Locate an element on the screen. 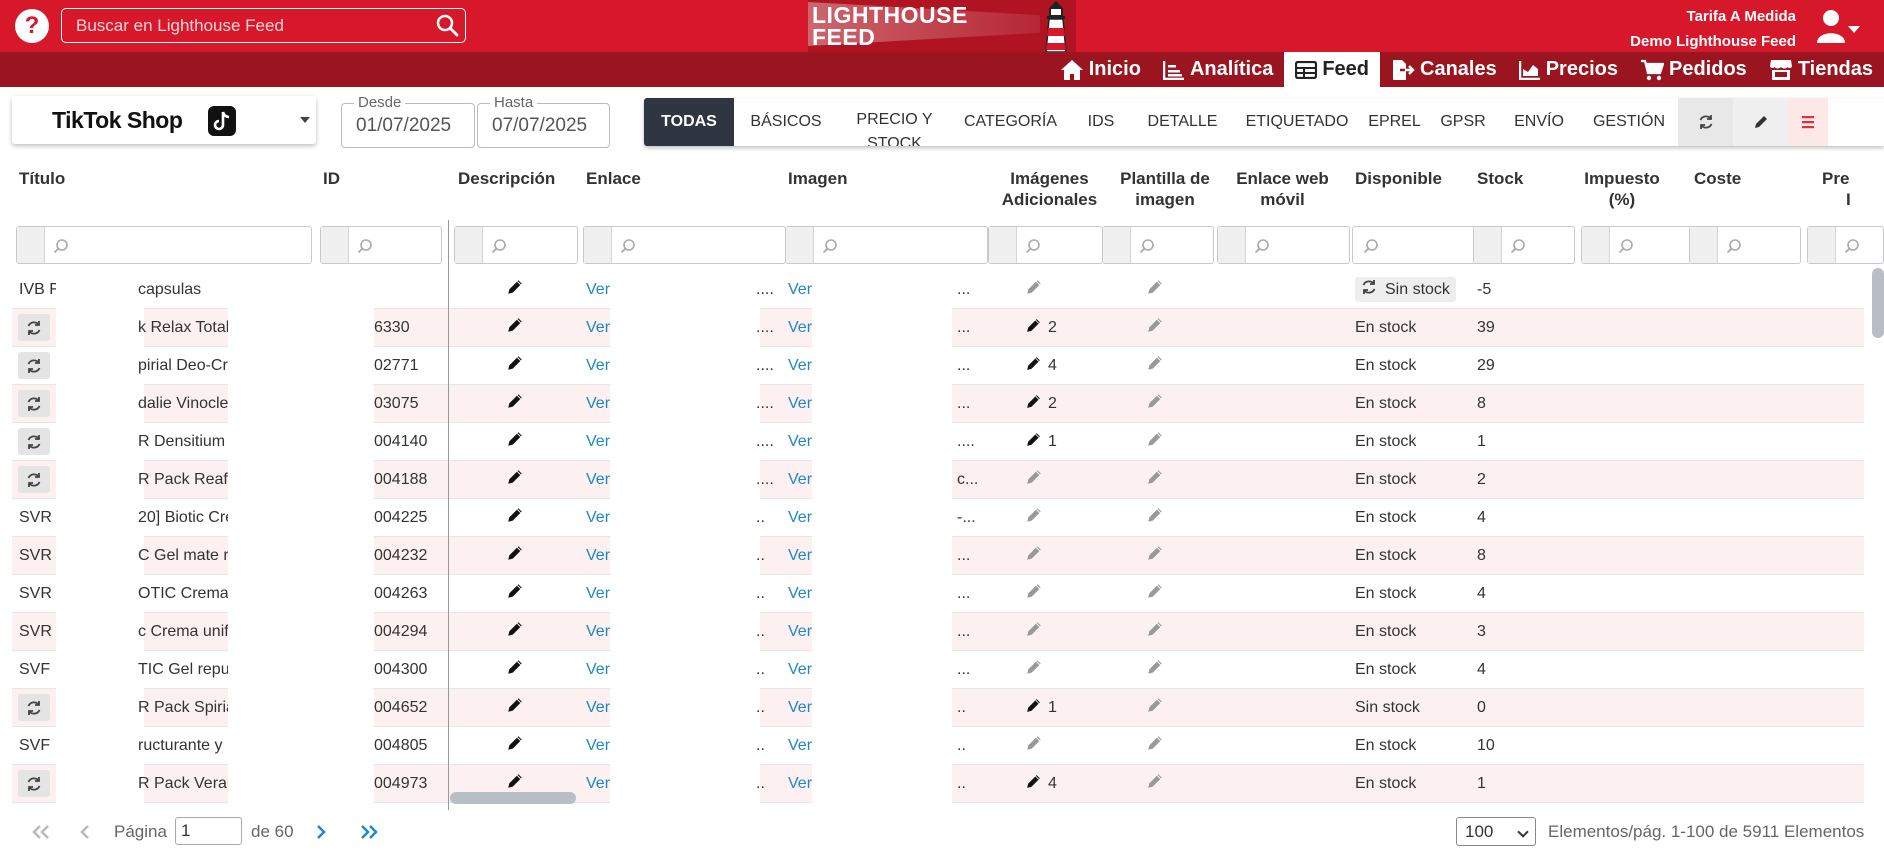 The height and width of the screenshot is (852, 1884). tab-eprel: EPREL is located at coordinates (1394, 122).